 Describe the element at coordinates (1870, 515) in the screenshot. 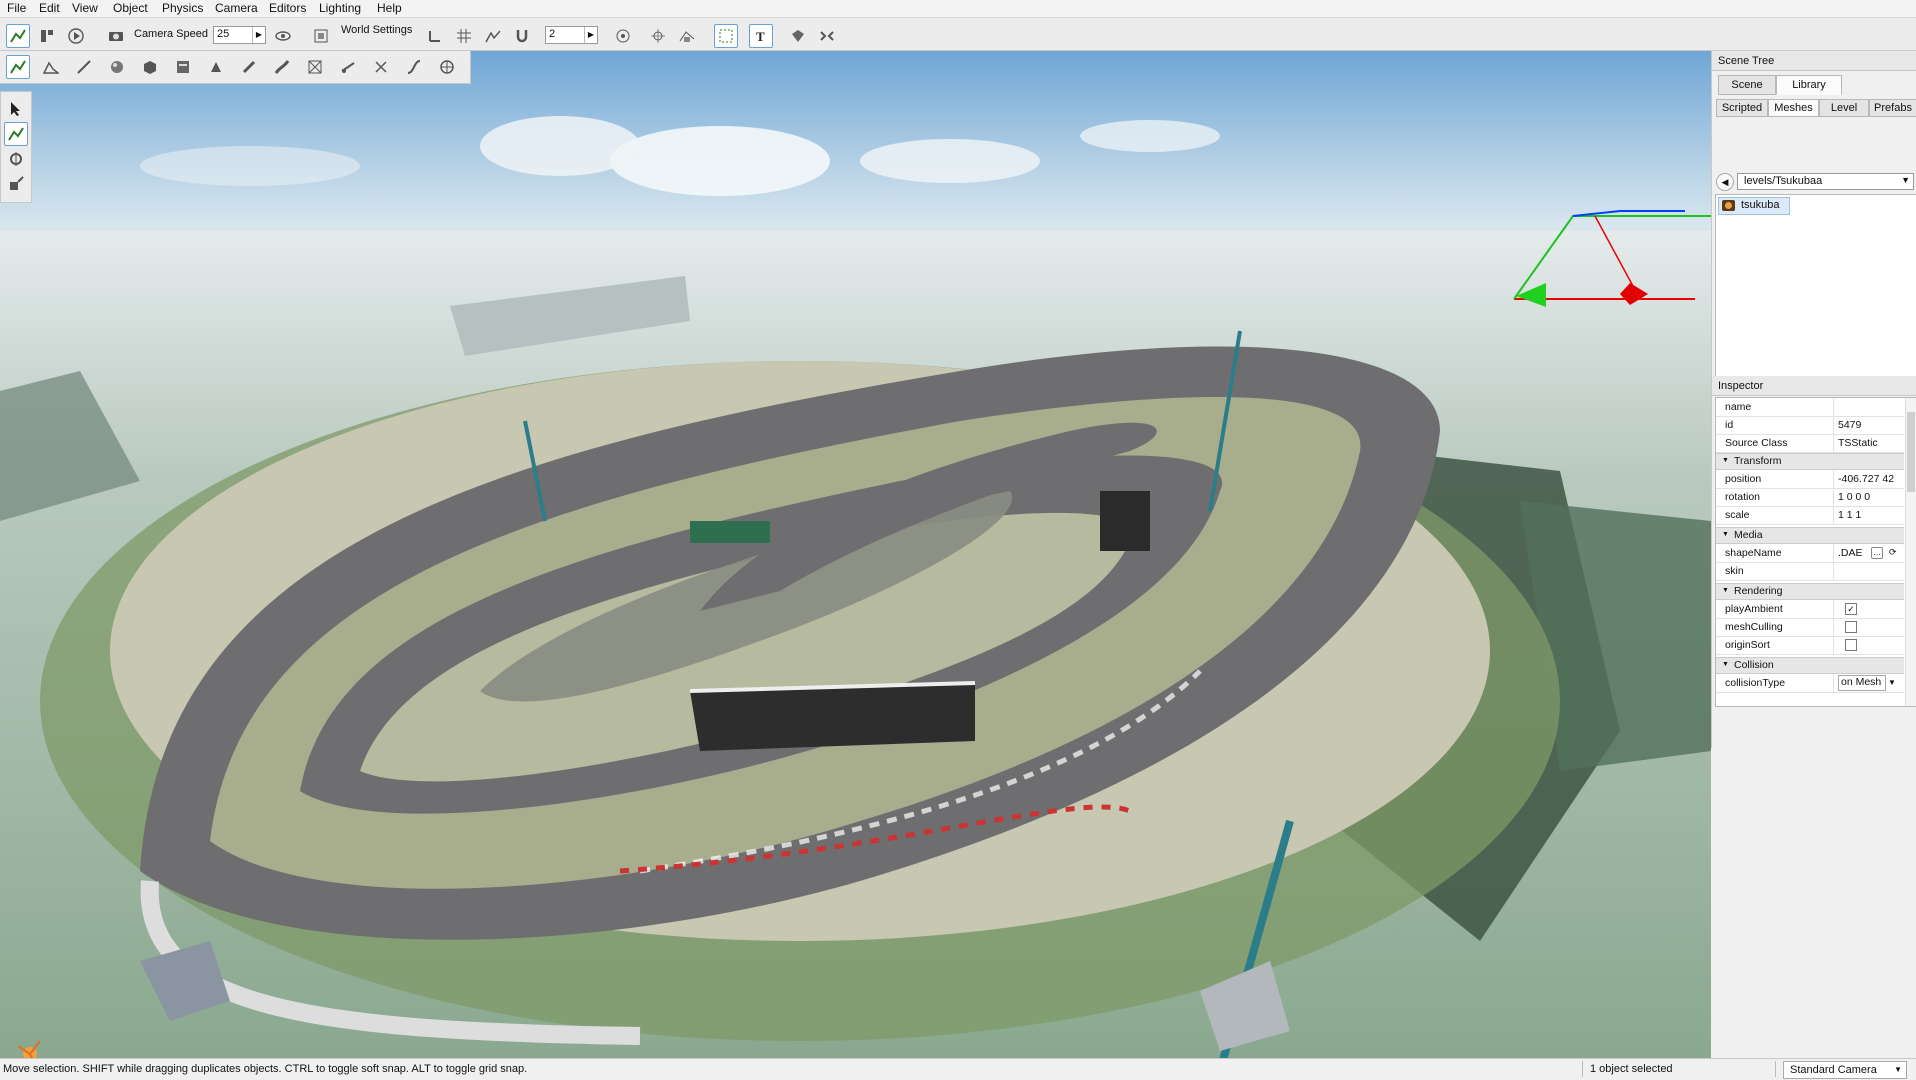

I see `field-scale-value: 1 1 1` at that location.